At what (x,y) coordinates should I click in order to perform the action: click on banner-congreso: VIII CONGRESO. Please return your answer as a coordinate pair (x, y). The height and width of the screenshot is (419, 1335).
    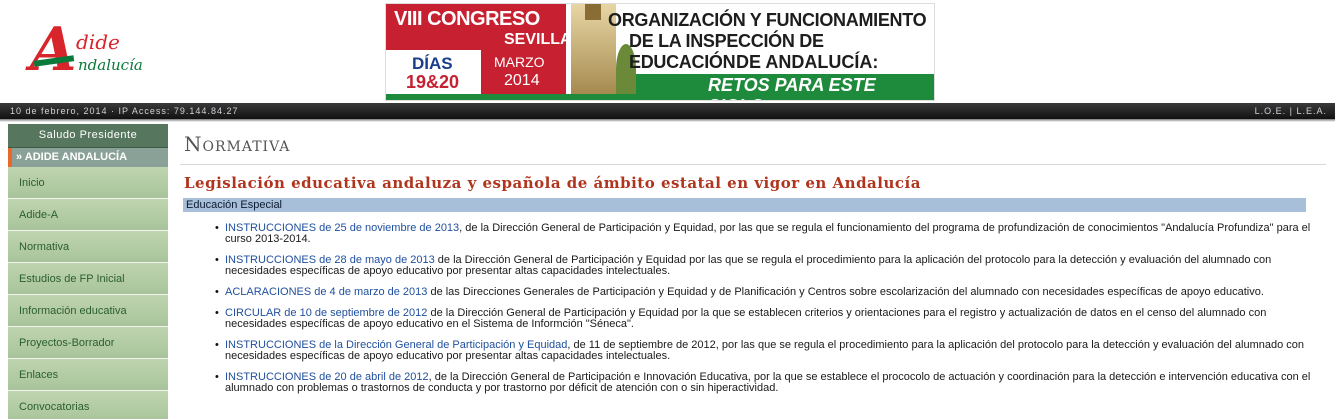
    Looking at the image, I should click on (467, 19).